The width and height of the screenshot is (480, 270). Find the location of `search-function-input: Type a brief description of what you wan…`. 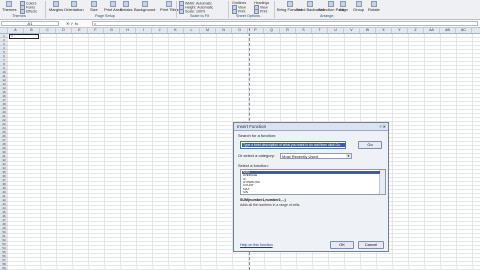

search-function-input: Type a brief description of what you wan… is located at coordinates (293, 145).